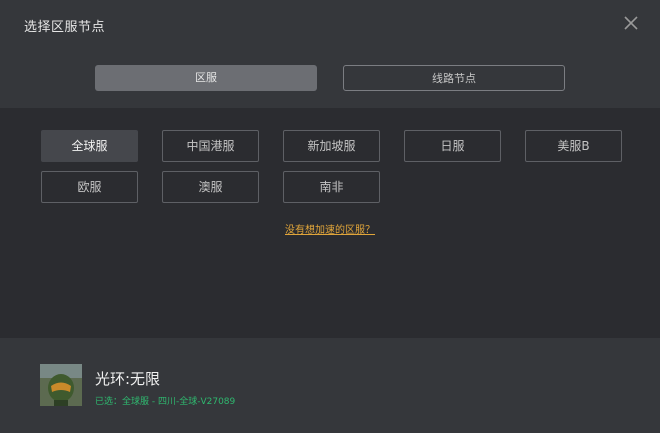 The height and width of the screenshot is (433, 660). Describe the element at coordinates (210, 146) in the screenshot. I see `region-hongkong: 中国港服` at that location.